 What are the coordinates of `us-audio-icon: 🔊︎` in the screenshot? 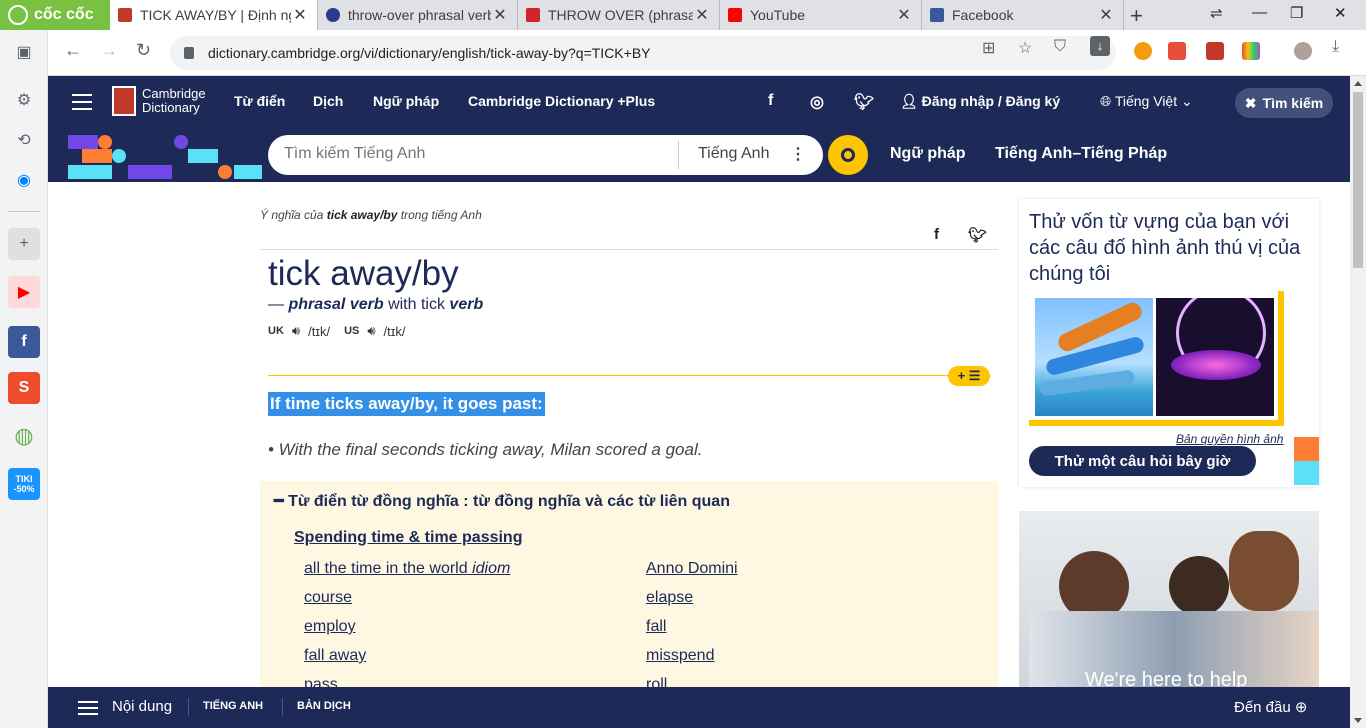 It's located at (371, 331).